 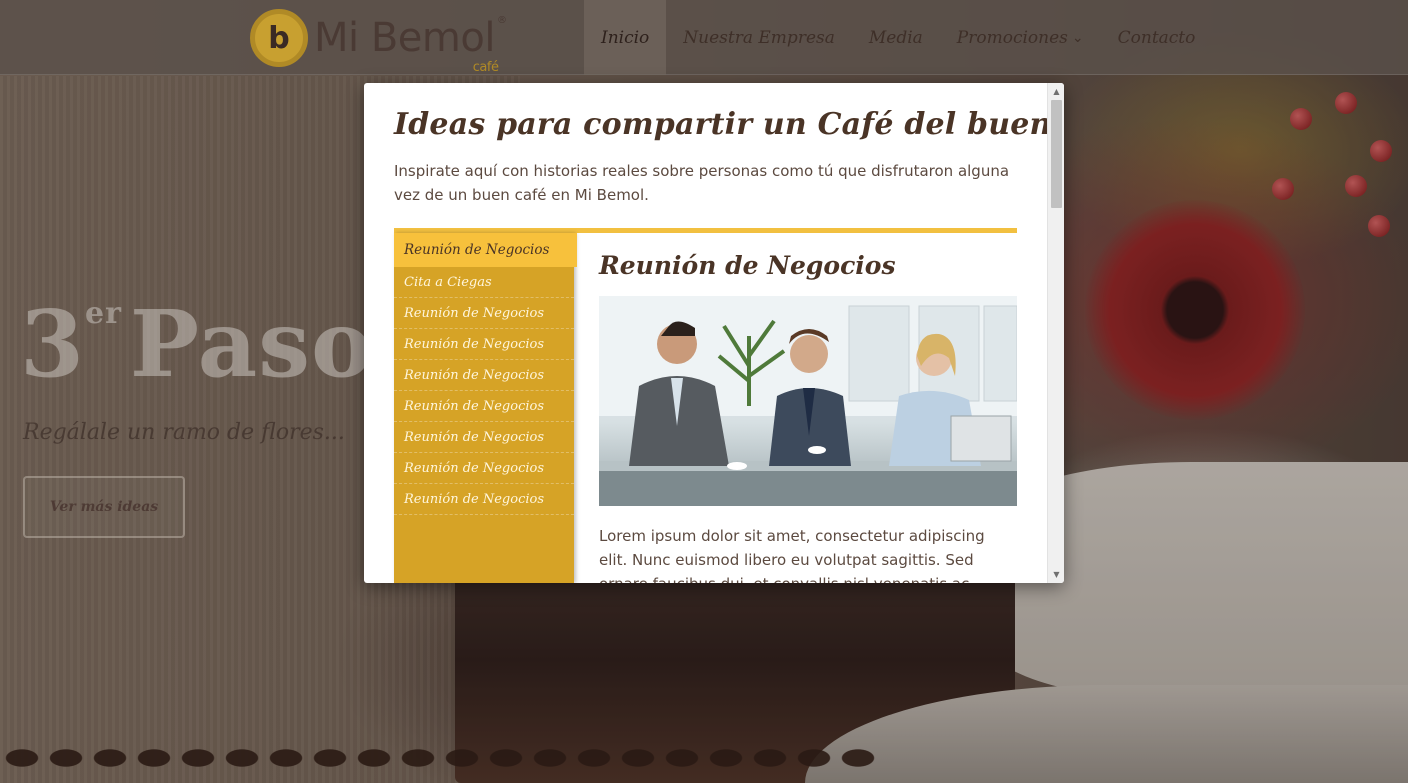 What do you see at coordinates (1157, 37) in the screenshot?
I see `nav-item-contacto: Contacto` at bounding box center [1157, 37].